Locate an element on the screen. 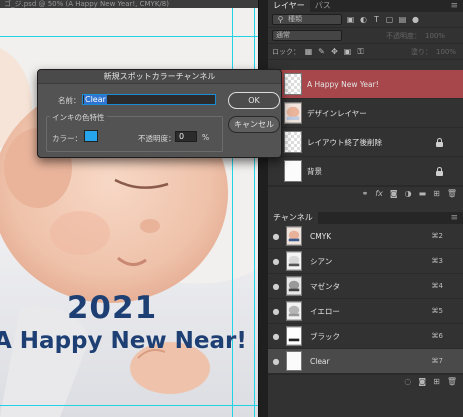  fill-label: 塗り： is located at coordinates (421, 51).